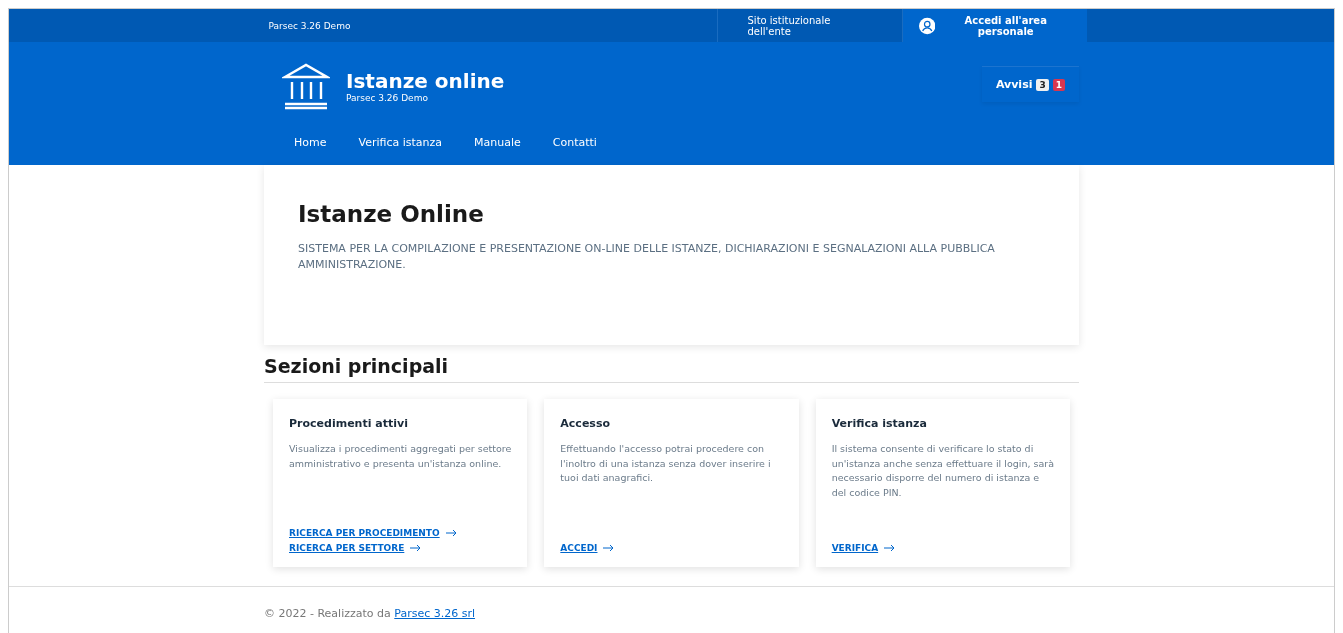 This screenshot has width=1343, height=633. I want to click on site-subtitle: Parsec 3.26 Demo, so click(387, 98).